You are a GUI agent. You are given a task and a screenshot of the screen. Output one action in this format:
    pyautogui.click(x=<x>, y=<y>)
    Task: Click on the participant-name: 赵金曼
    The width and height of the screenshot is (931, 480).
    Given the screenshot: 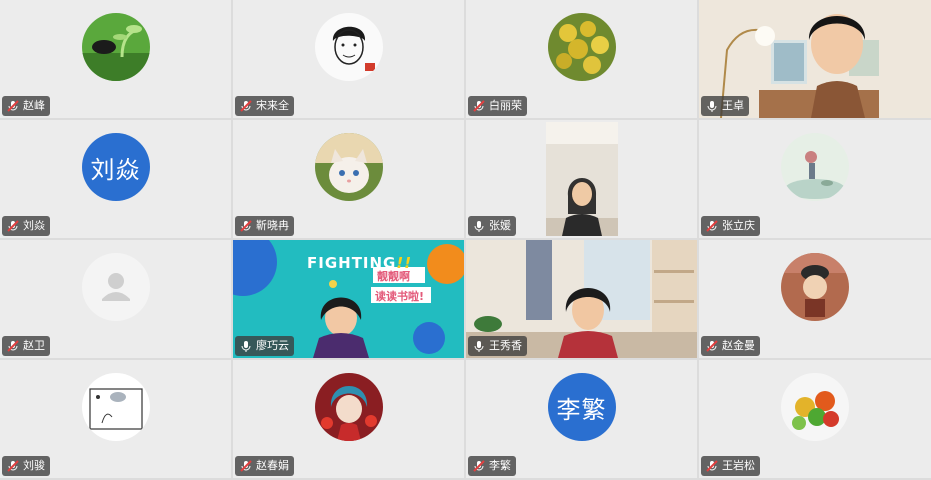 What is the action you would take?
    pyautogui.click(x=738, y=345)
    